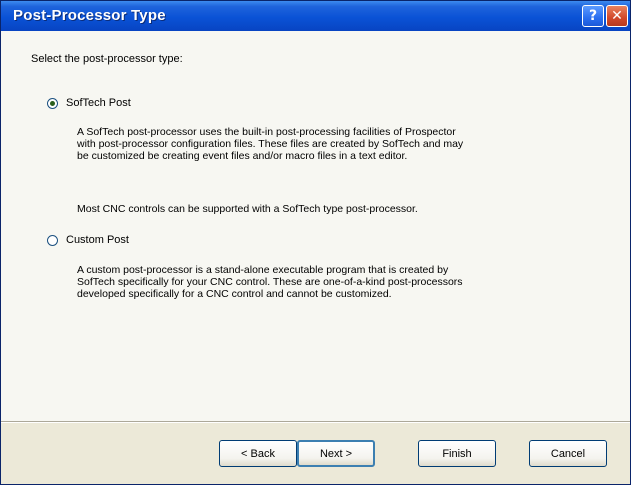 Image resolution: width=631 pixels, height=485 pixels. Describe the element at coordinates (52, 103) in the screenshot. I see `softech-post-radio` at that location.